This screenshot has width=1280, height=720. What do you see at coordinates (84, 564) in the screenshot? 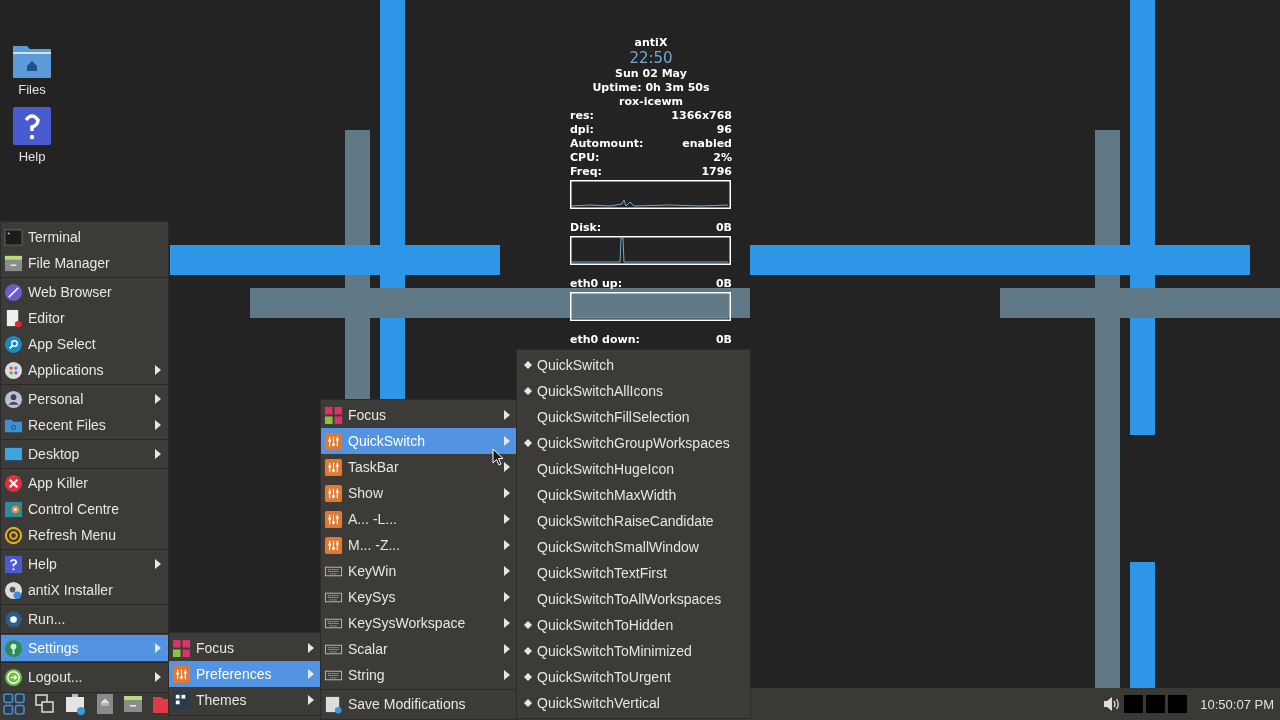
I see `menu-item: Help` at bounding box center [84, 564].